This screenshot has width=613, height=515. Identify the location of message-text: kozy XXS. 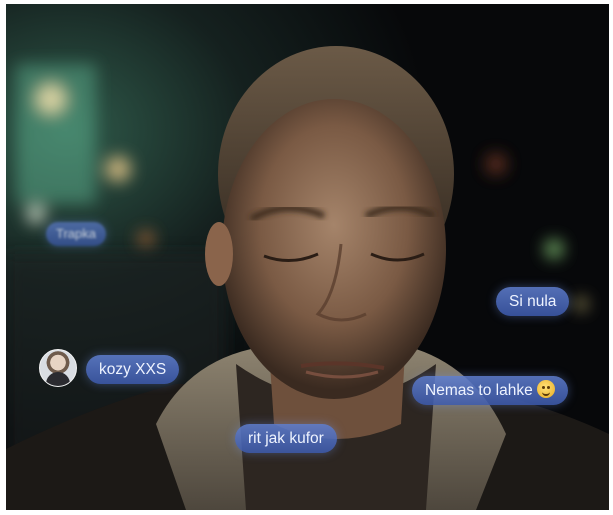
(133, 369).